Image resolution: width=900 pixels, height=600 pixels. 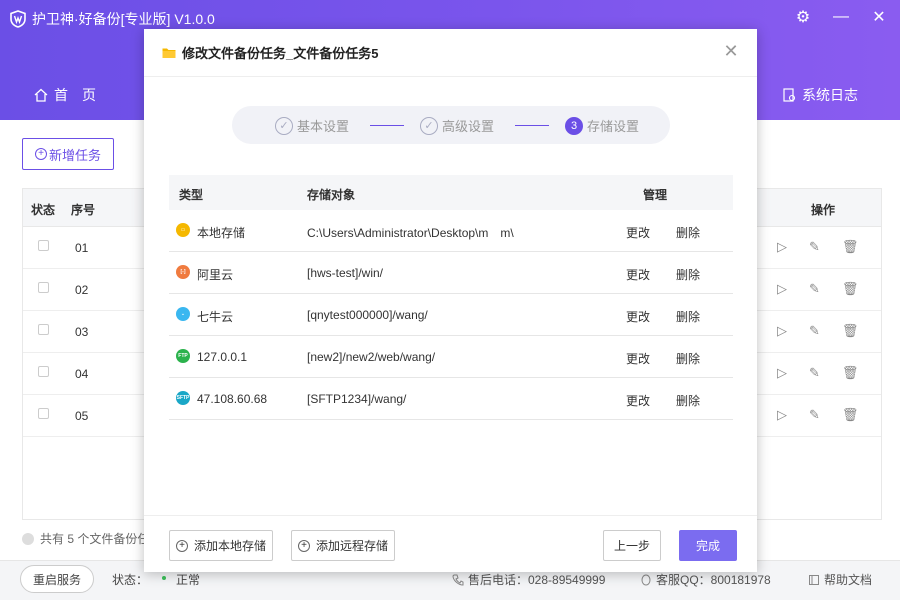 I want to click on row-index: 02, so click(x=82, y=290).